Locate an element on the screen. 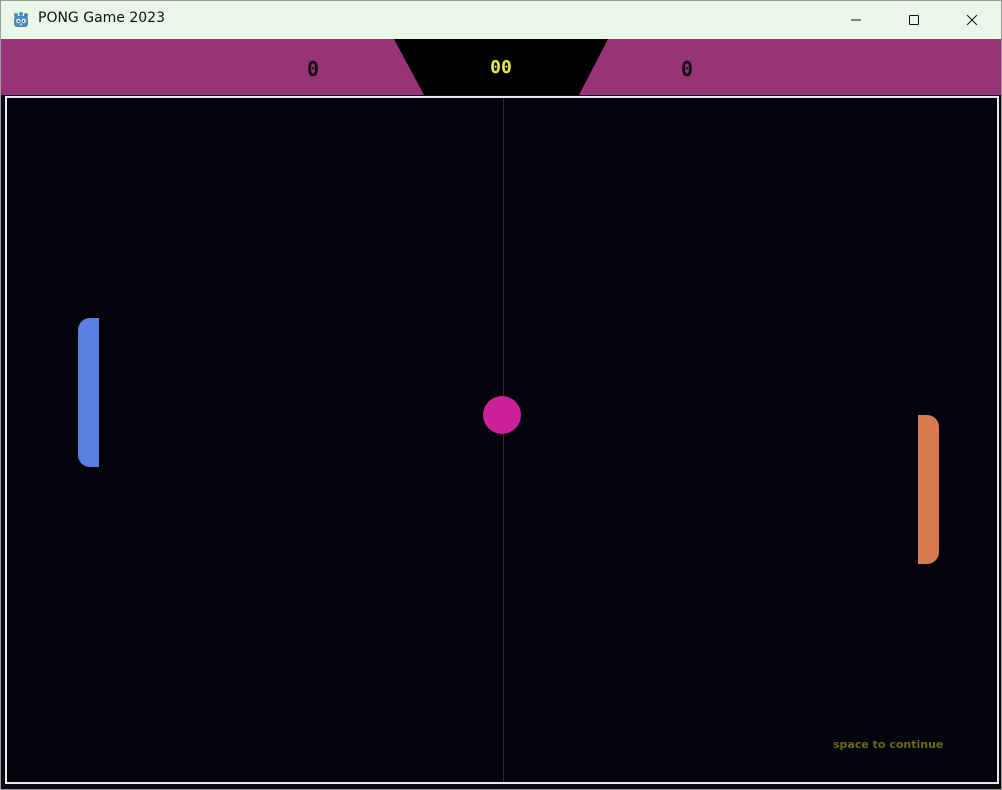 This screenshot has height=790, width=1002. timer: 00 is located at coordinates (501, 67).